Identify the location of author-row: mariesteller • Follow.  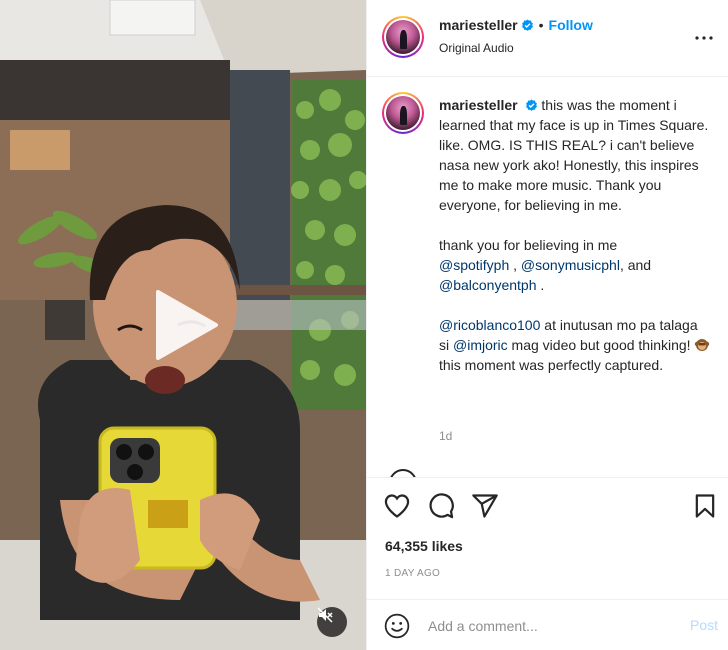
(516, 25).